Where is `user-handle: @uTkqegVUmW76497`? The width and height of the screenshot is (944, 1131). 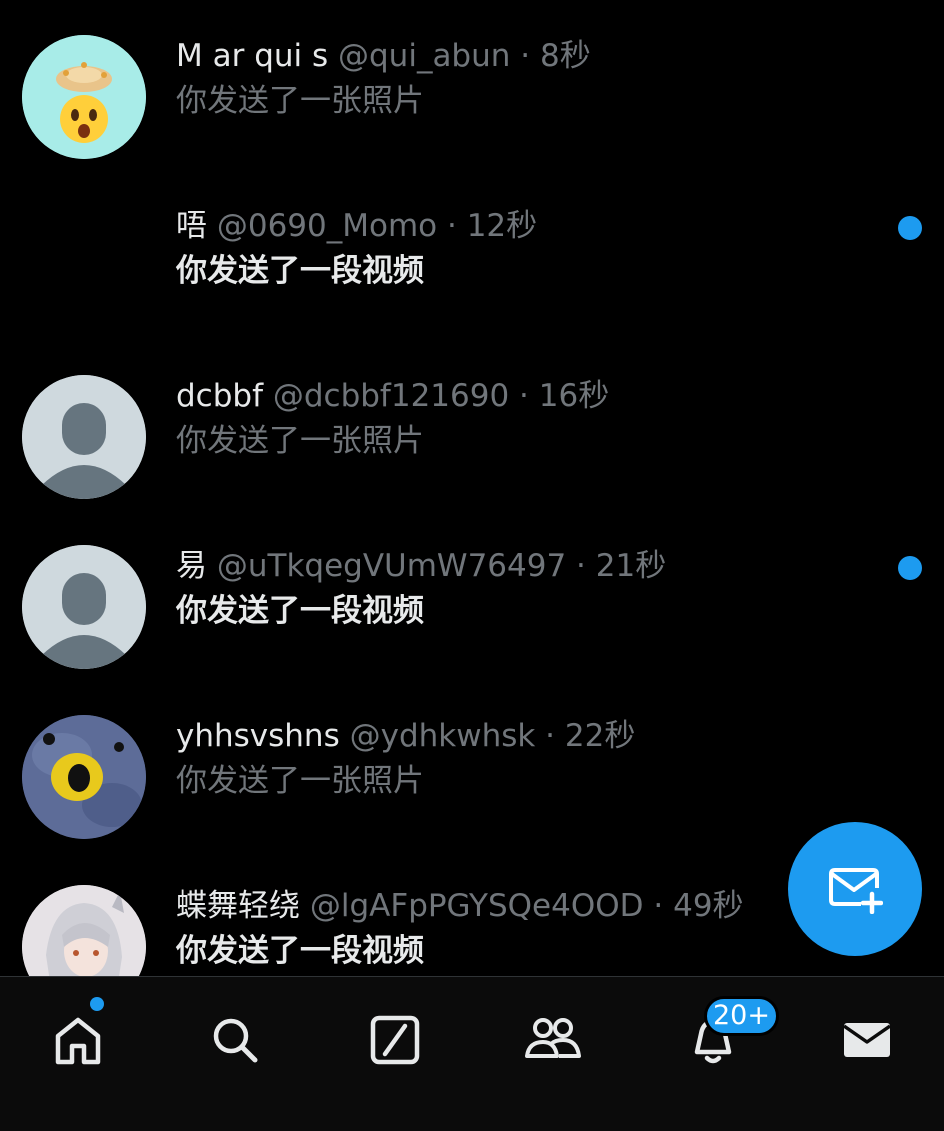 user-handle: @uTkqegVUmW76497 is located at coordinates (391, 566).